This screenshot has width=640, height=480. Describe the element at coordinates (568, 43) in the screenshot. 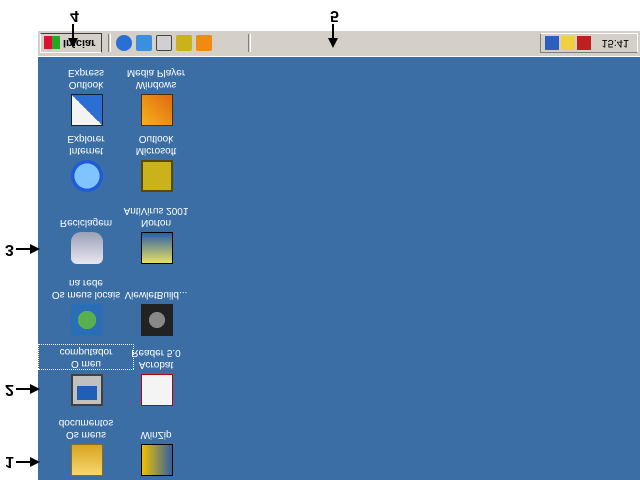

I see `volume-icon` at that location.